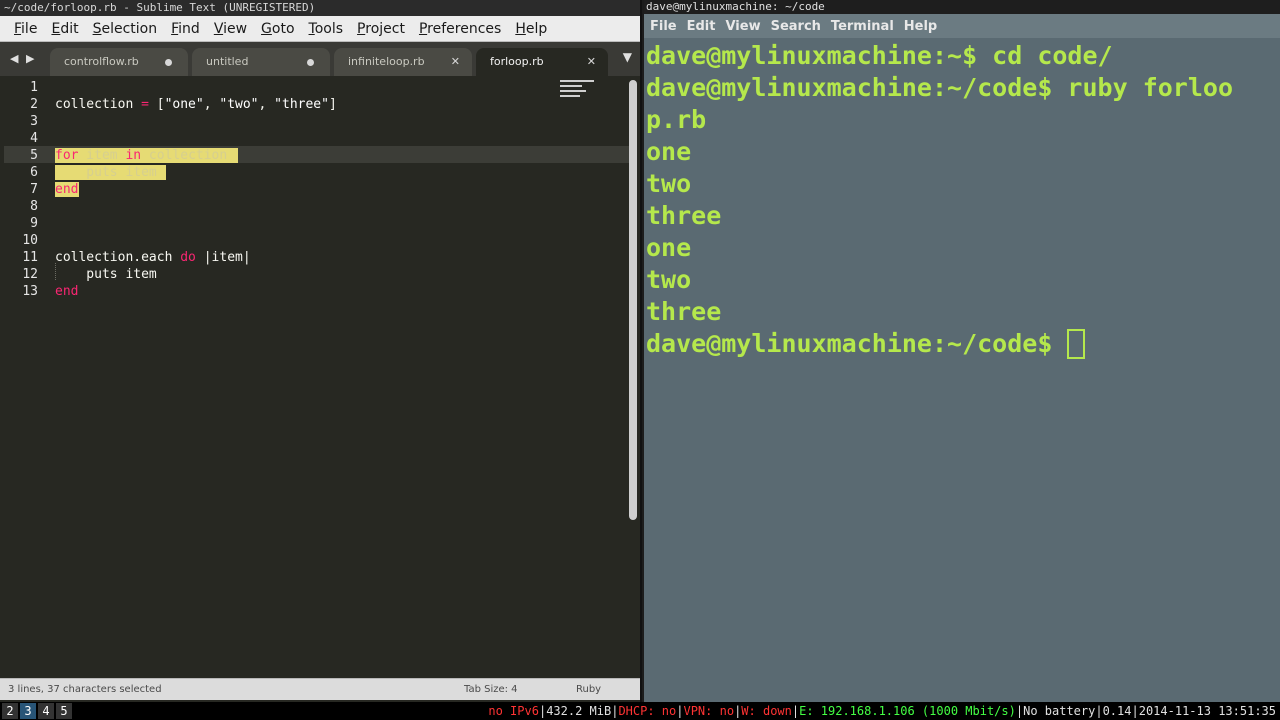 This screenshot has height=720, width=1280. I want to click on code-token: "three", so click(301, 104).